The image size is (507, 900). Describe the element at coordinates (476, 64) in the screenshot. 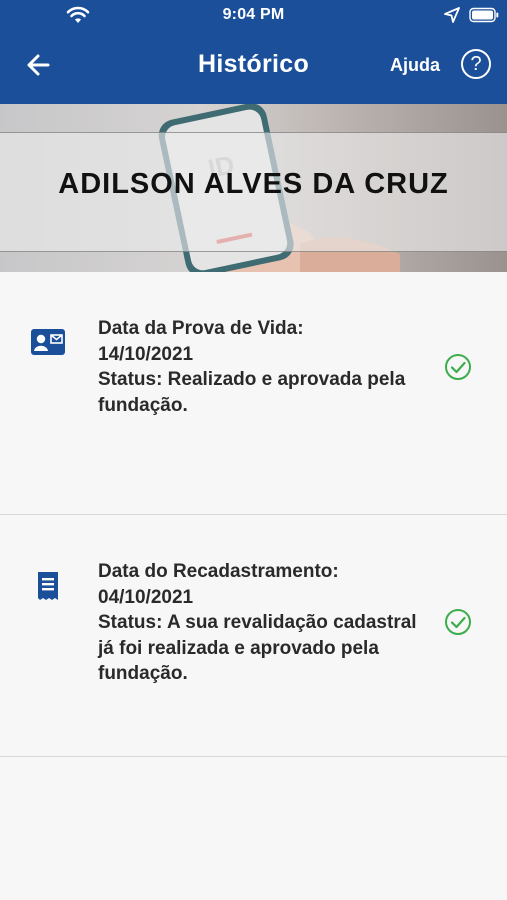

I see `help-icon: ?` at that location.